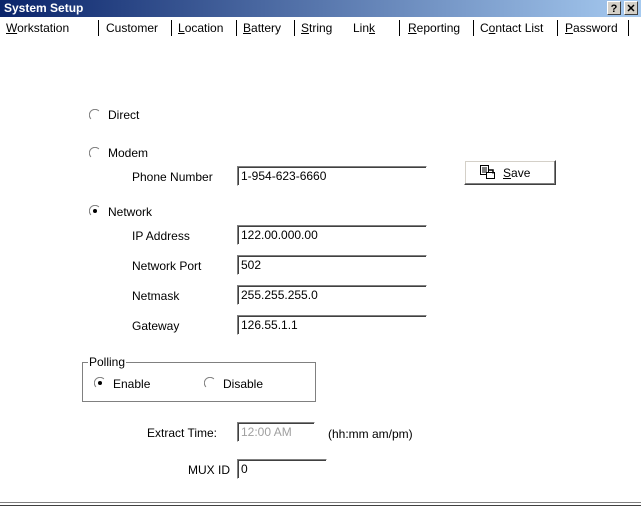 This screenshot has width=641, height=506. What do you see at coordinates (370, 434) in the screenshot?
I see `extract-time-hint: (hh:mm am/pm)` at bounding box center [370, 434].